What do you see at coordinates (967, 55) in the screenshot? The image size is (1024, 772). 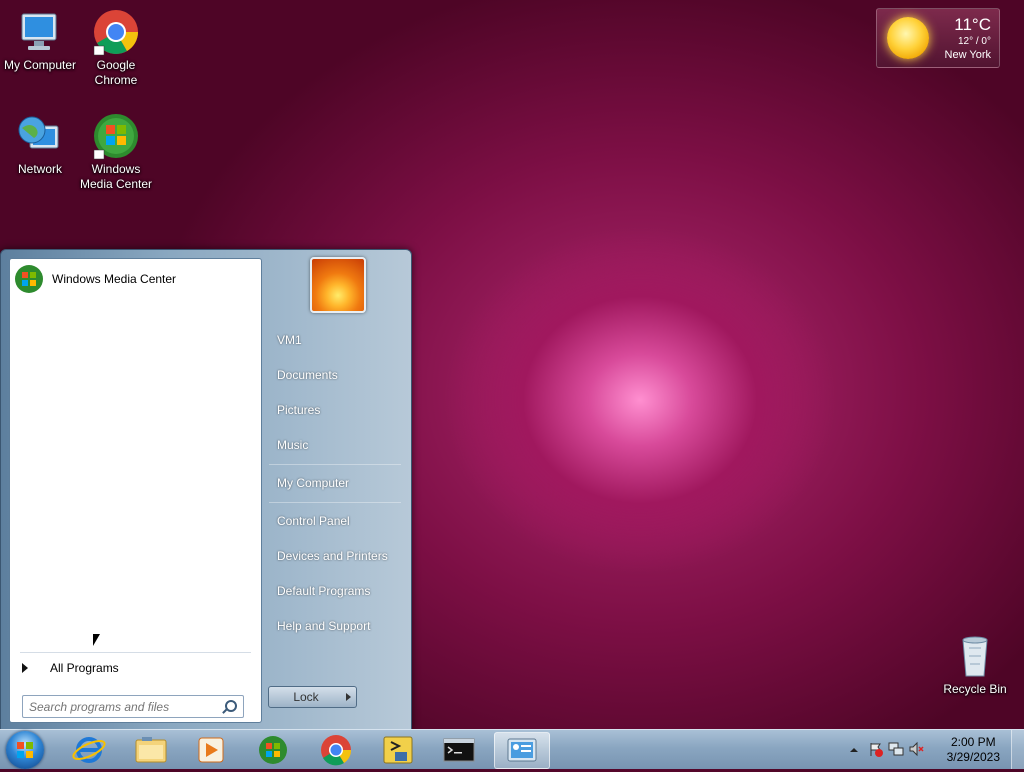 I see `weather-city: New York` at bounding box center [967, 55].